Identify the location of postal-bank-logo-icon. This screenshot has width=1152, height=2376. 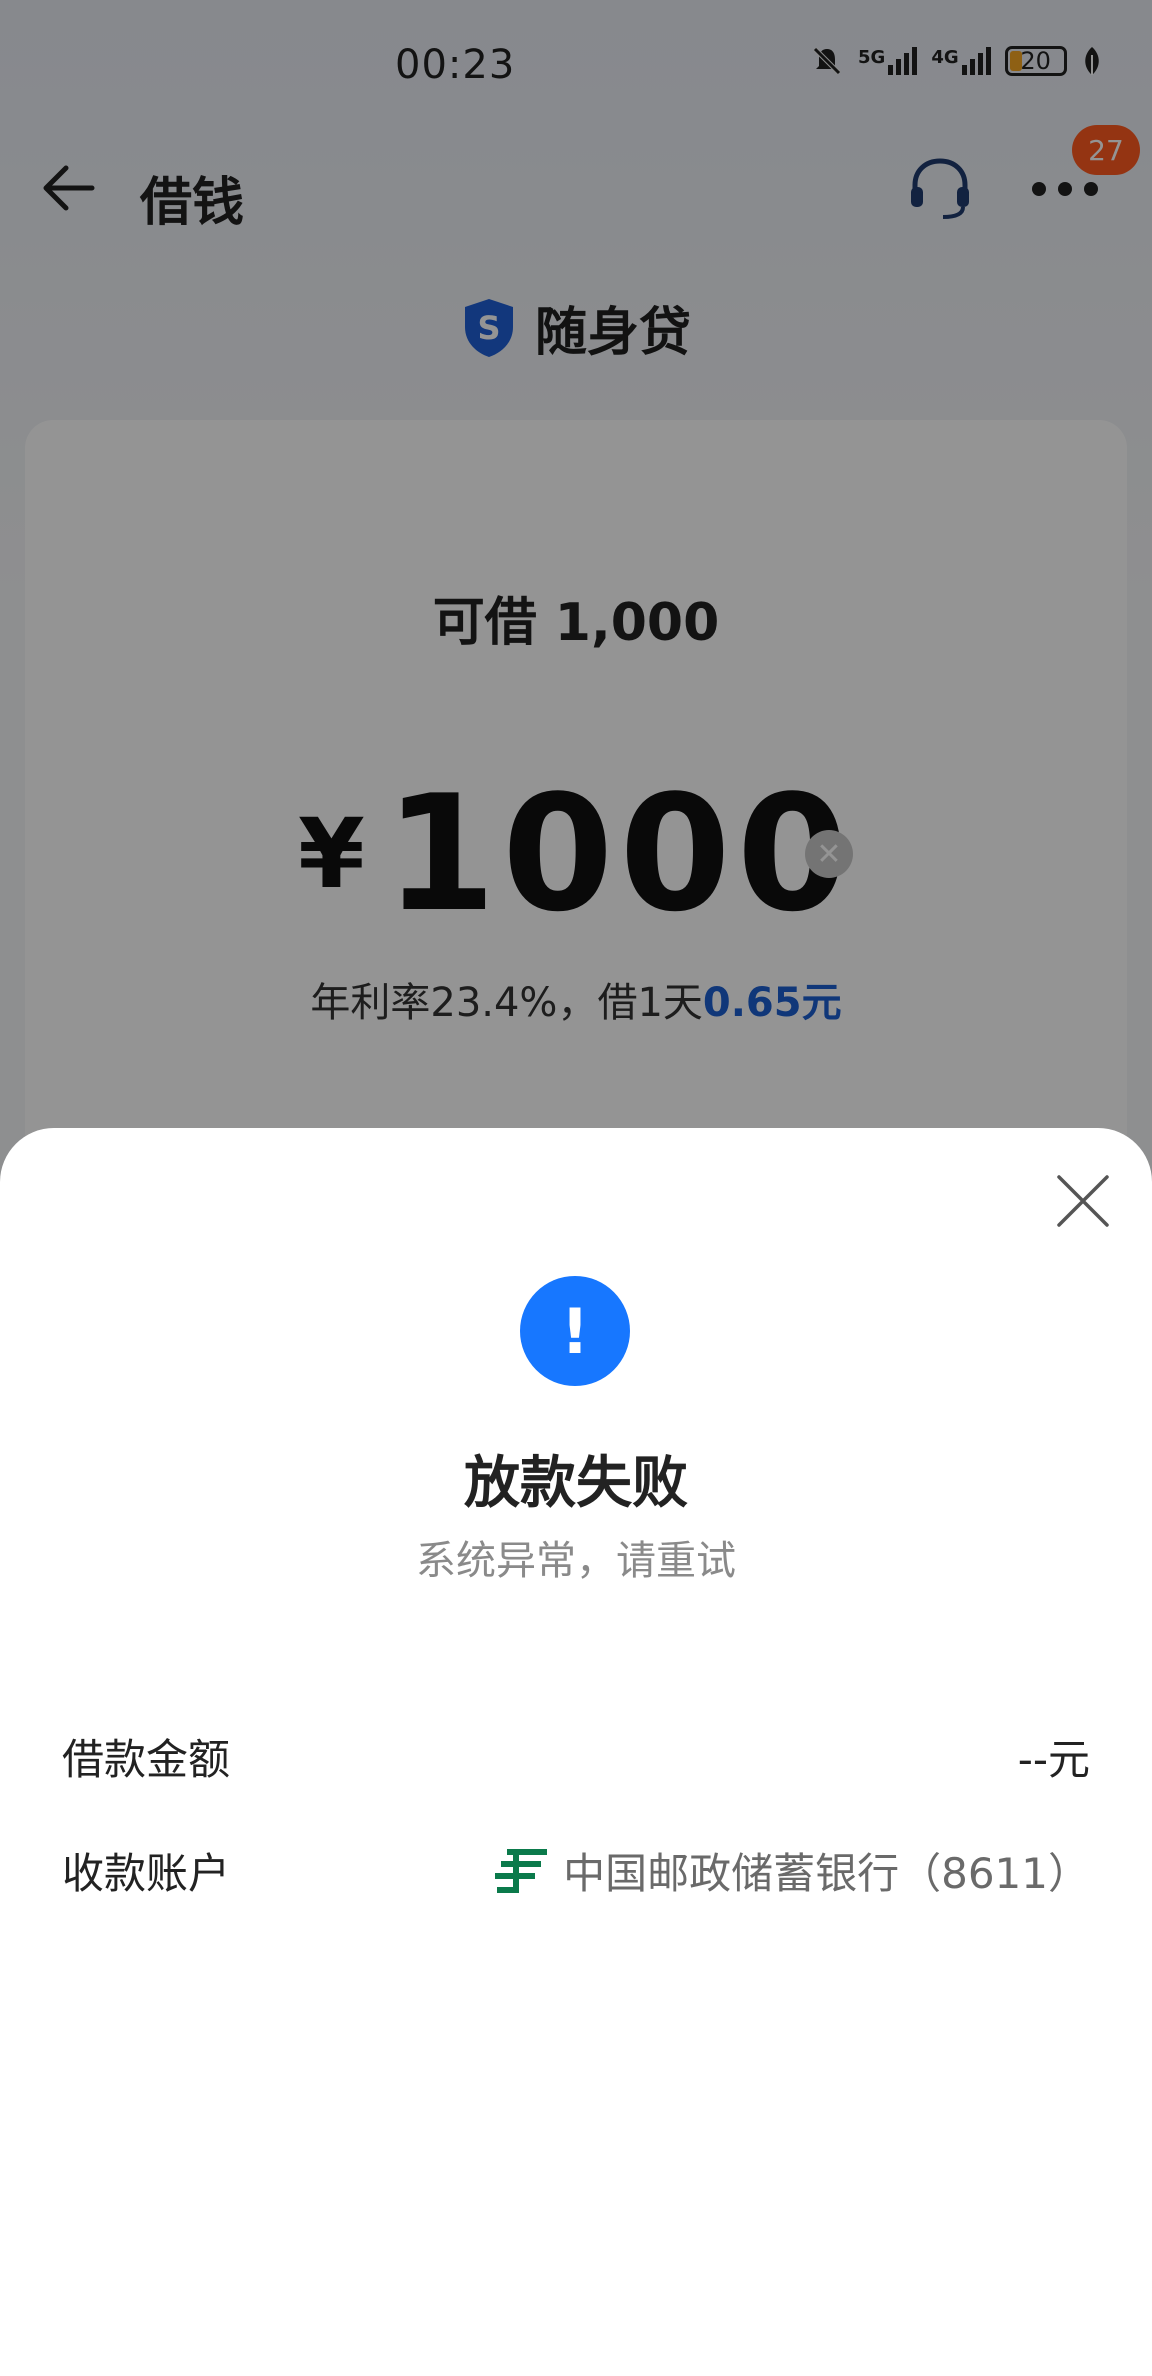
(521, 1870).